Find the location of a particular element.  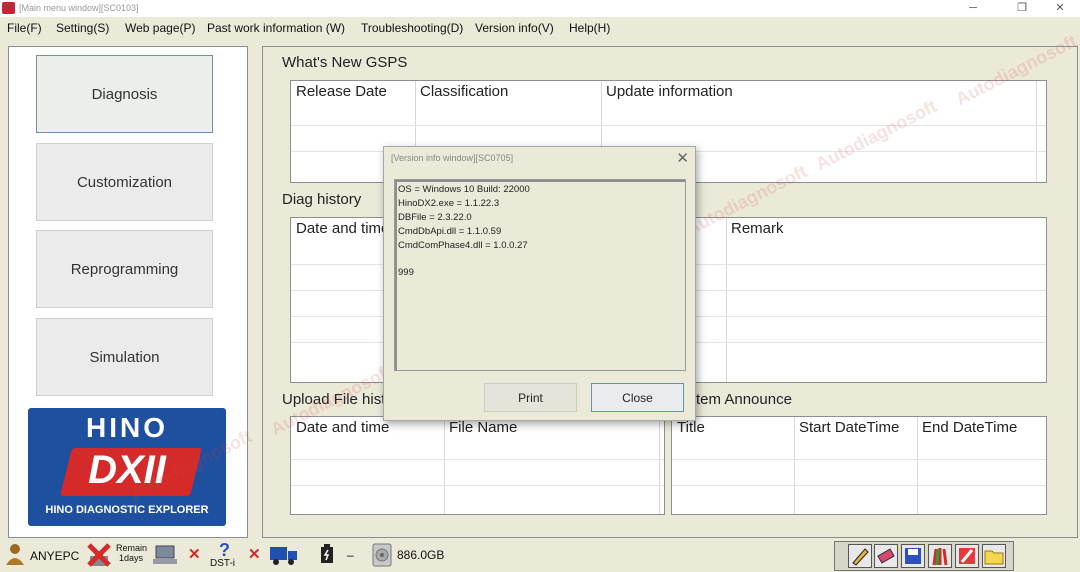

title-bar: [Main menu window][SC0103] ─ ❐ ✕ is located at coordinates (540, 8).